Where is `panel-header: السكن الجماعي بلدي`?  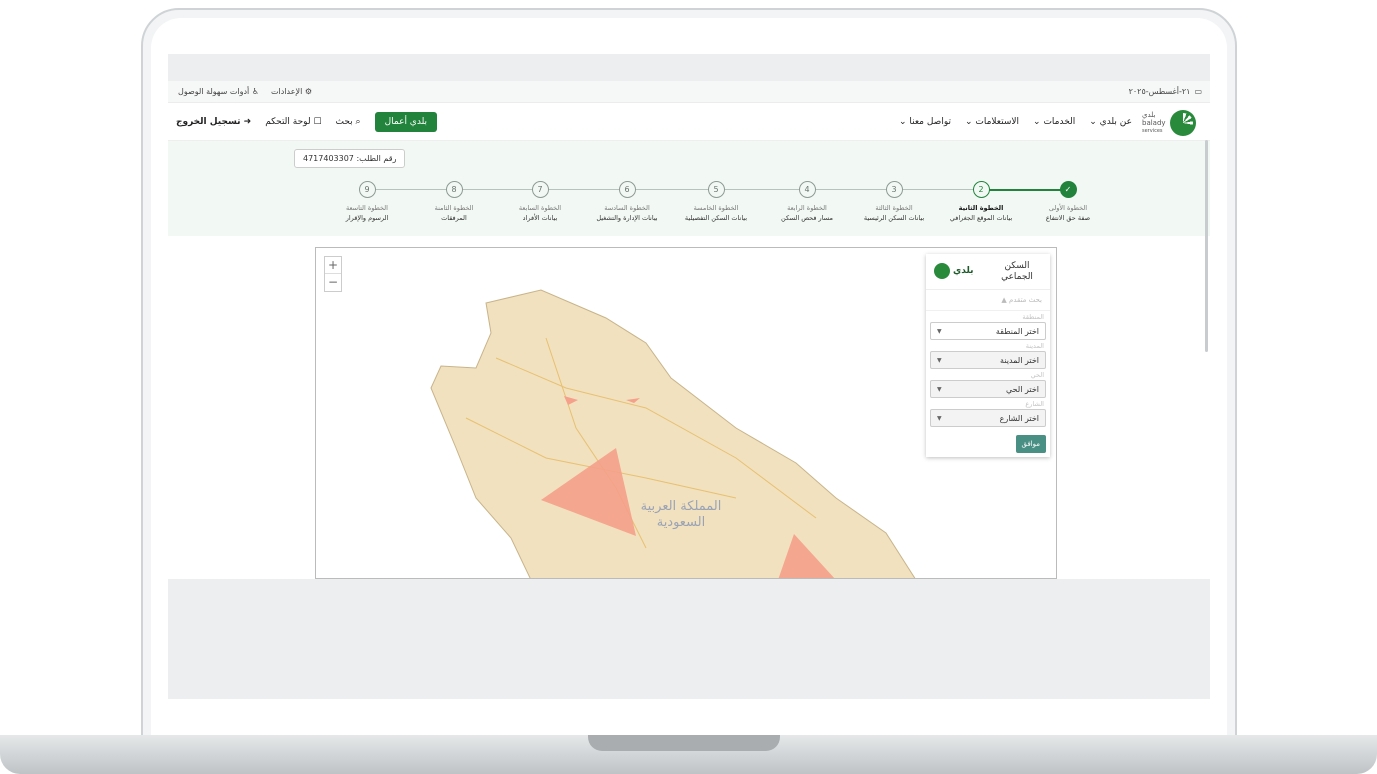
panel-header: السكن الجماعي بلدي is located at coordinates (988, 272).